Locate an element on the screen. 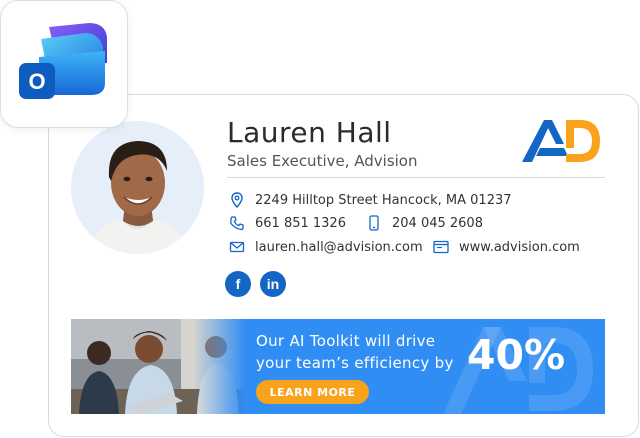 Image resolution: width=640 pixels, height=438 pixels. website-link: www.advision.com is located at coordinates (519, 247).